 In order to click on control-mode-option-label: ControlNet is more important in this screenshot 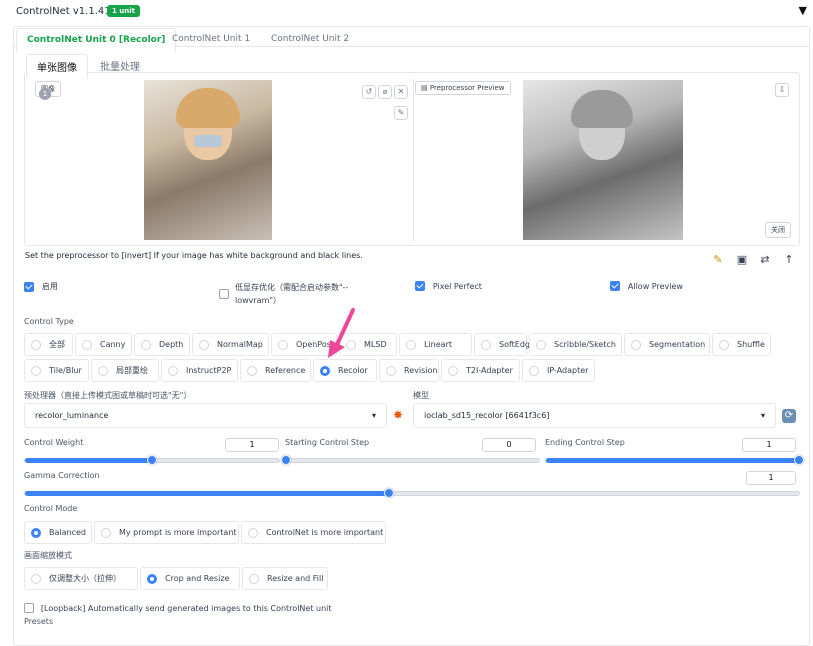, I will do `click(325, 532)`.